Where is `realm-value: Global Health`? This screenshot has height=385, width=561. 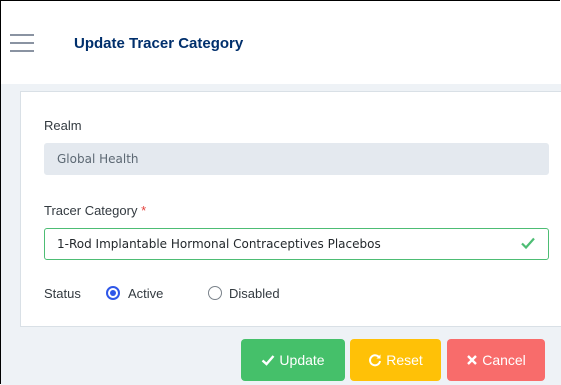
realm-value: Global Health is located at coordinates (98, 159).